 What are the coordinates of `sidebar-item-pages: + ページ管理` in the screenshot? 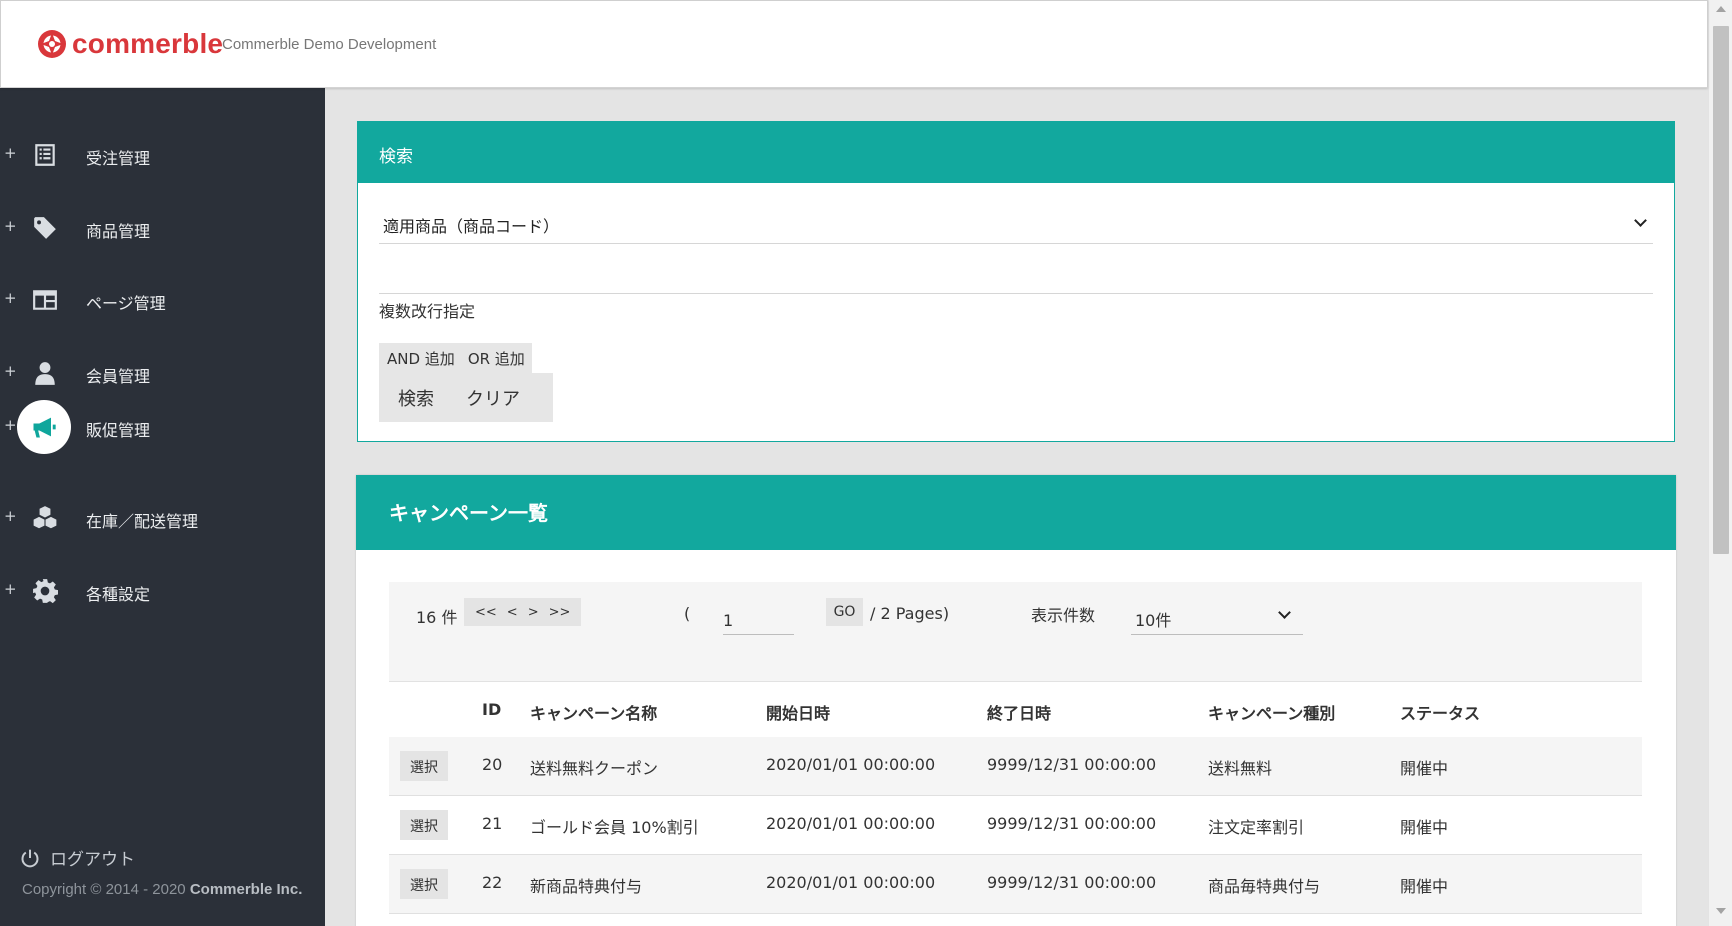 It's located at (162, 301).